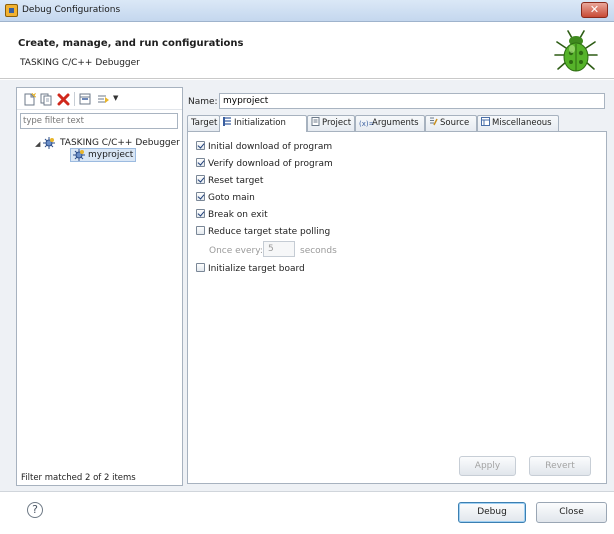  Describe the element at coordinates (270, 164) in the screenshot. I see `option-label: Verify download of program` at that location.